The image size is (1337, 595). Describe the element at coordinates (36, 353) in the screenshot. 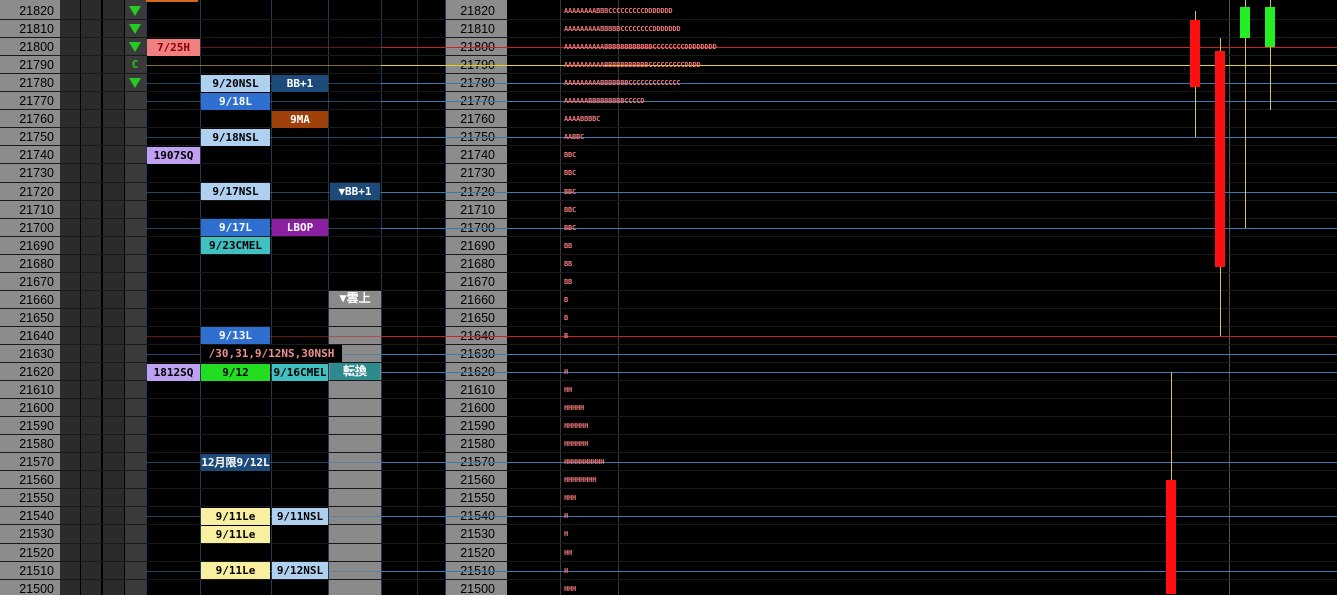

I see `price-label-left: 21630` at that location.